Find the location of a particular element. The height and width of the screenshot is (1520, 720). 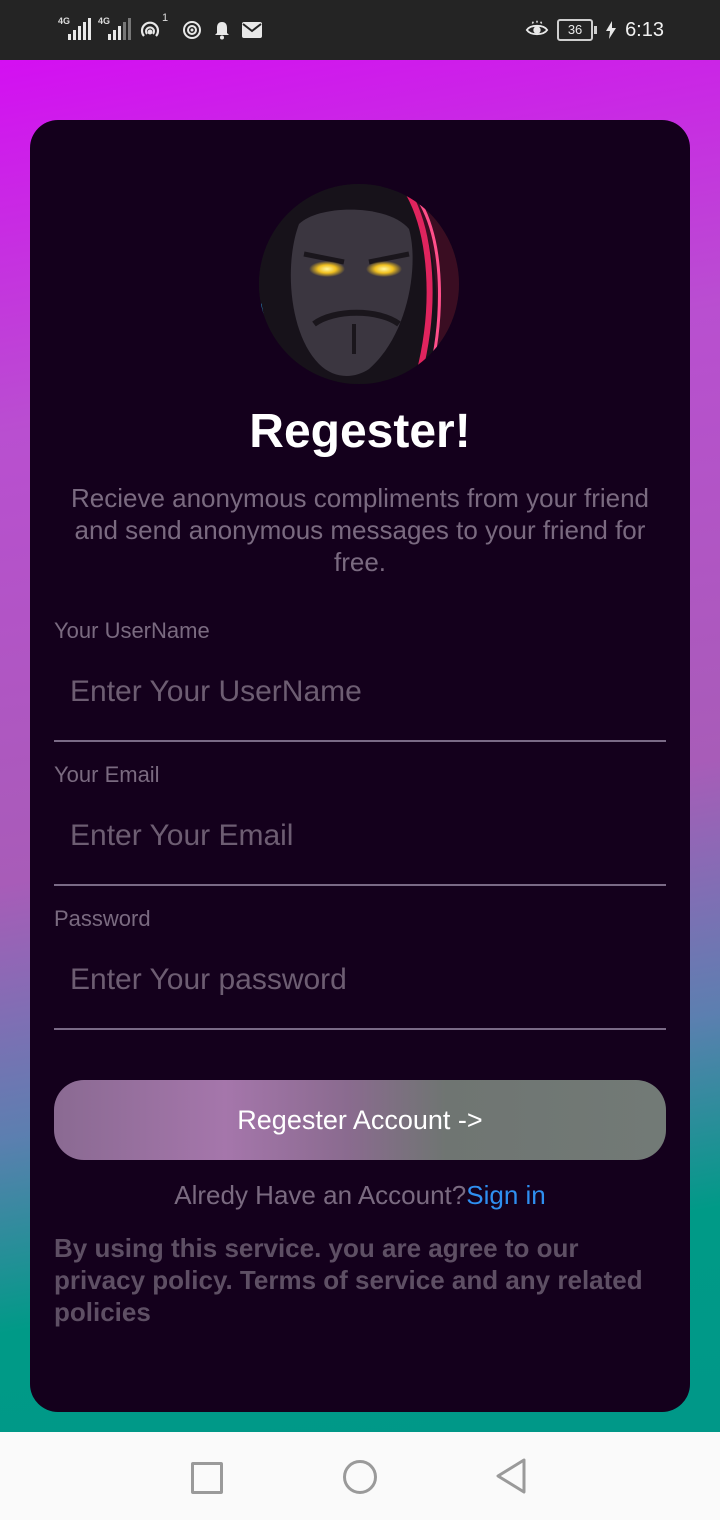

signin-prompt: Alredy Have an Account? is located at coordinates (320, 1195).